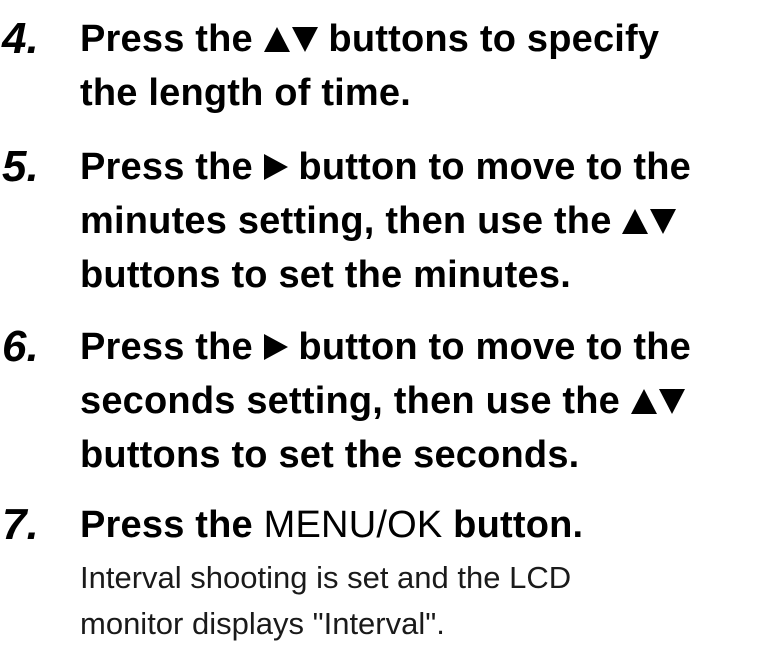 The height and width of the screenshot is (647, 770). Describe the element at coordinates (262, 623) in the screenshot. I see `note-line: monitor displays "Interval".` at that location.